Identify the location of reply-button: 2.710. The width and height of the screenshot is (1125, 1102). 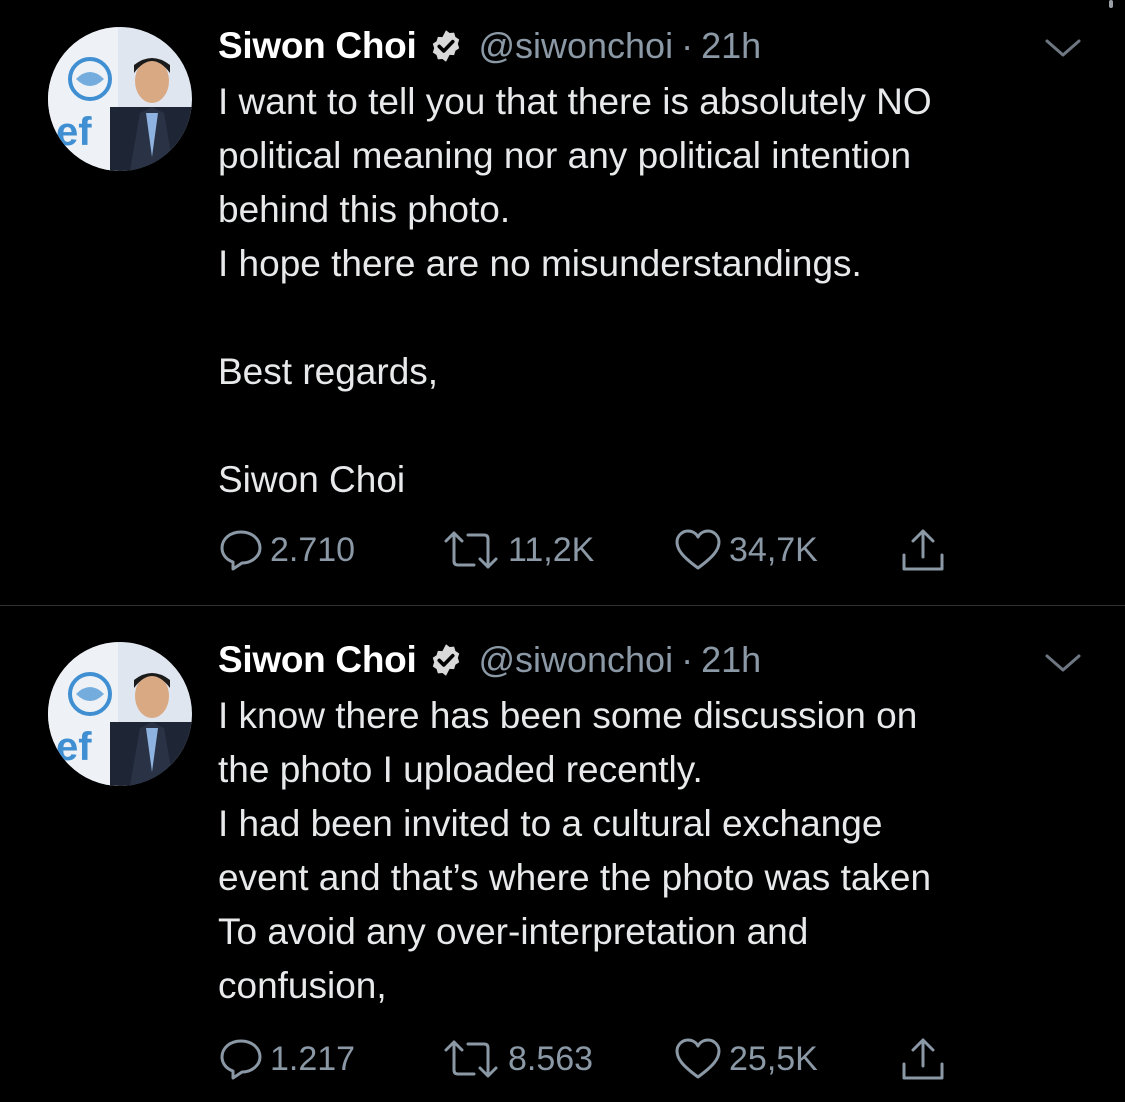
(286, 550).